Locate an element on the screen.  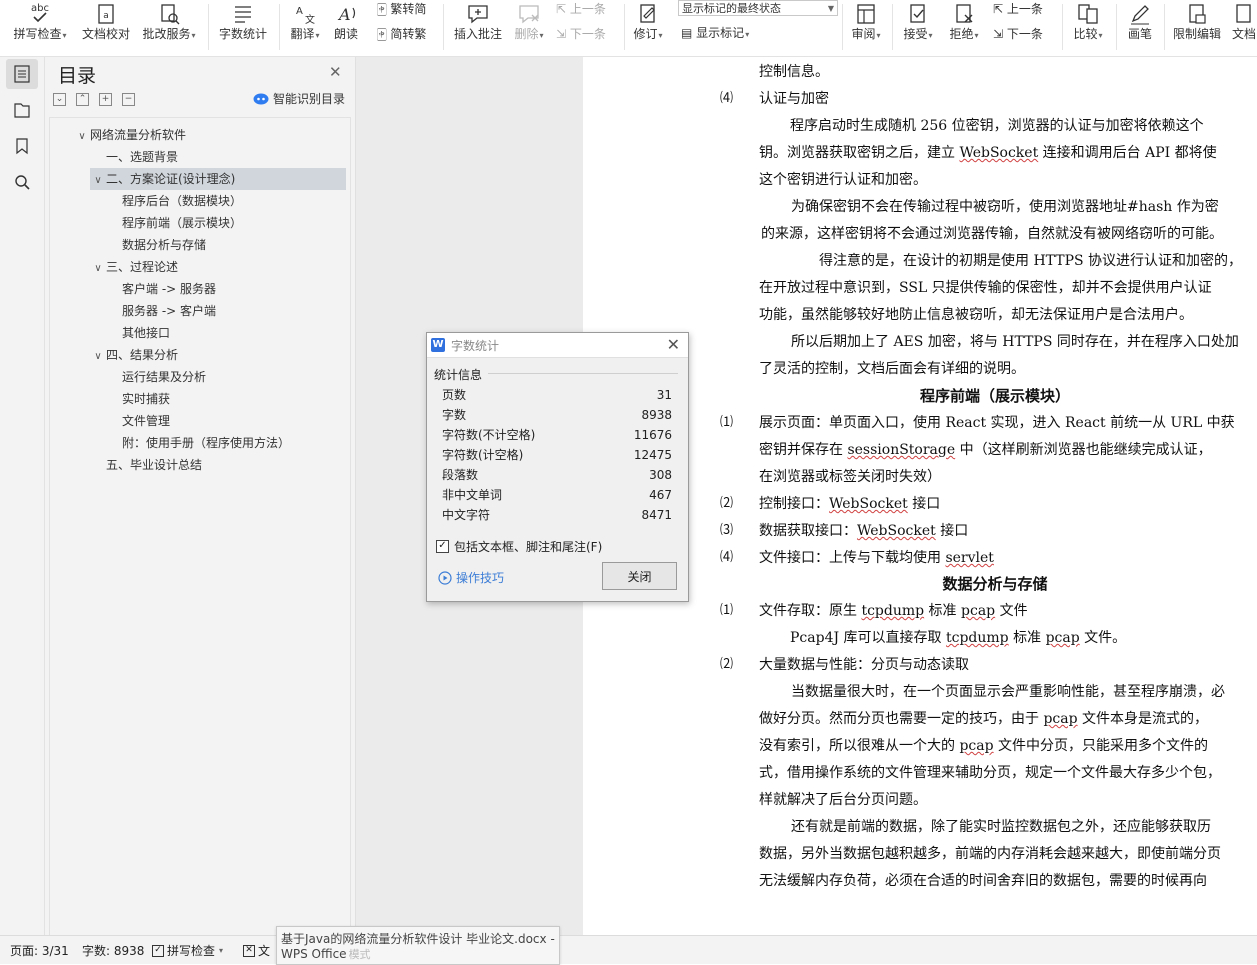
toc-item: 程序后台（数据模块） is located at coordinates (174, 201).